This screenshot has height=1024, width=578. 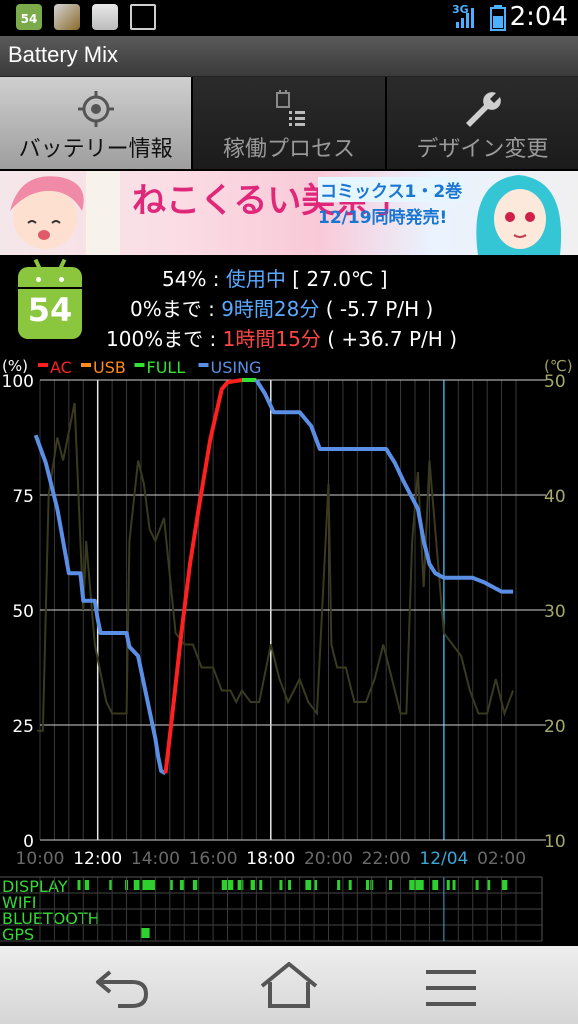 I want to click on x-tick-label: 18:00, so click(x=270, y=859).